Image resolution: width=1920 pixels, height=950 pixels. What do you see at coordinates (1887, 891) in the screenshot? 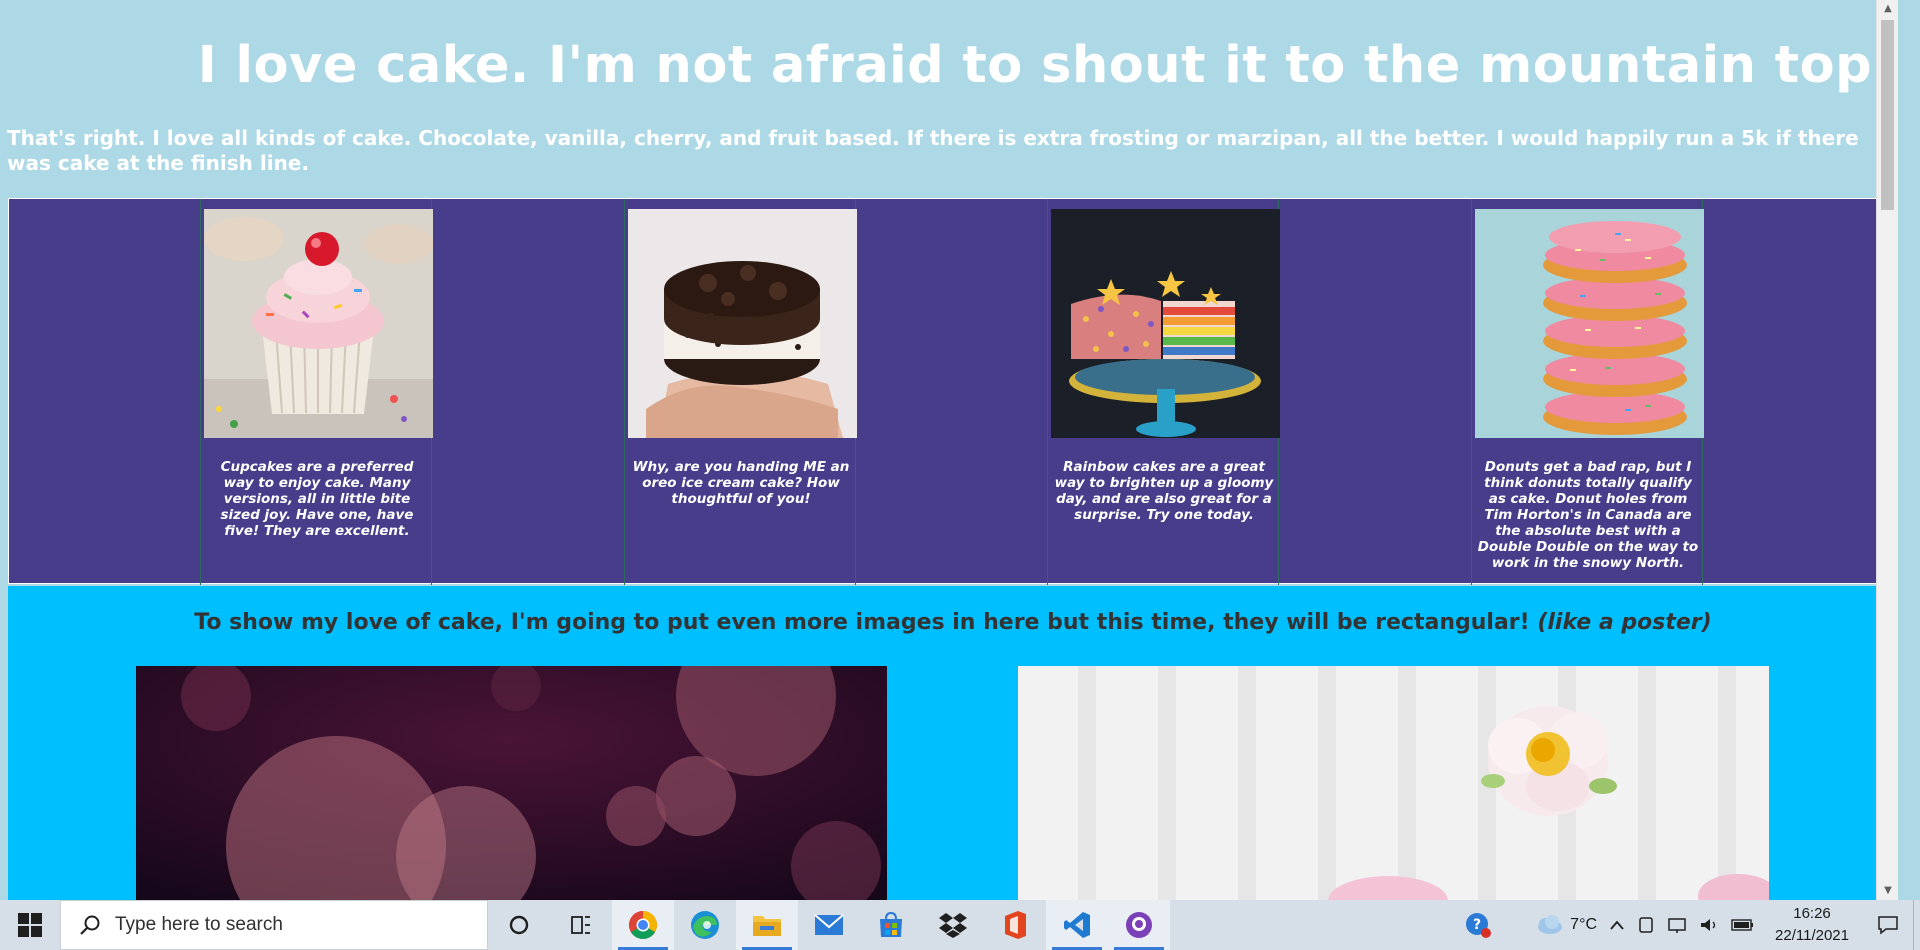
I see `scroll-down-arrow-icon: ▼` at bounding box center [1887, 891].